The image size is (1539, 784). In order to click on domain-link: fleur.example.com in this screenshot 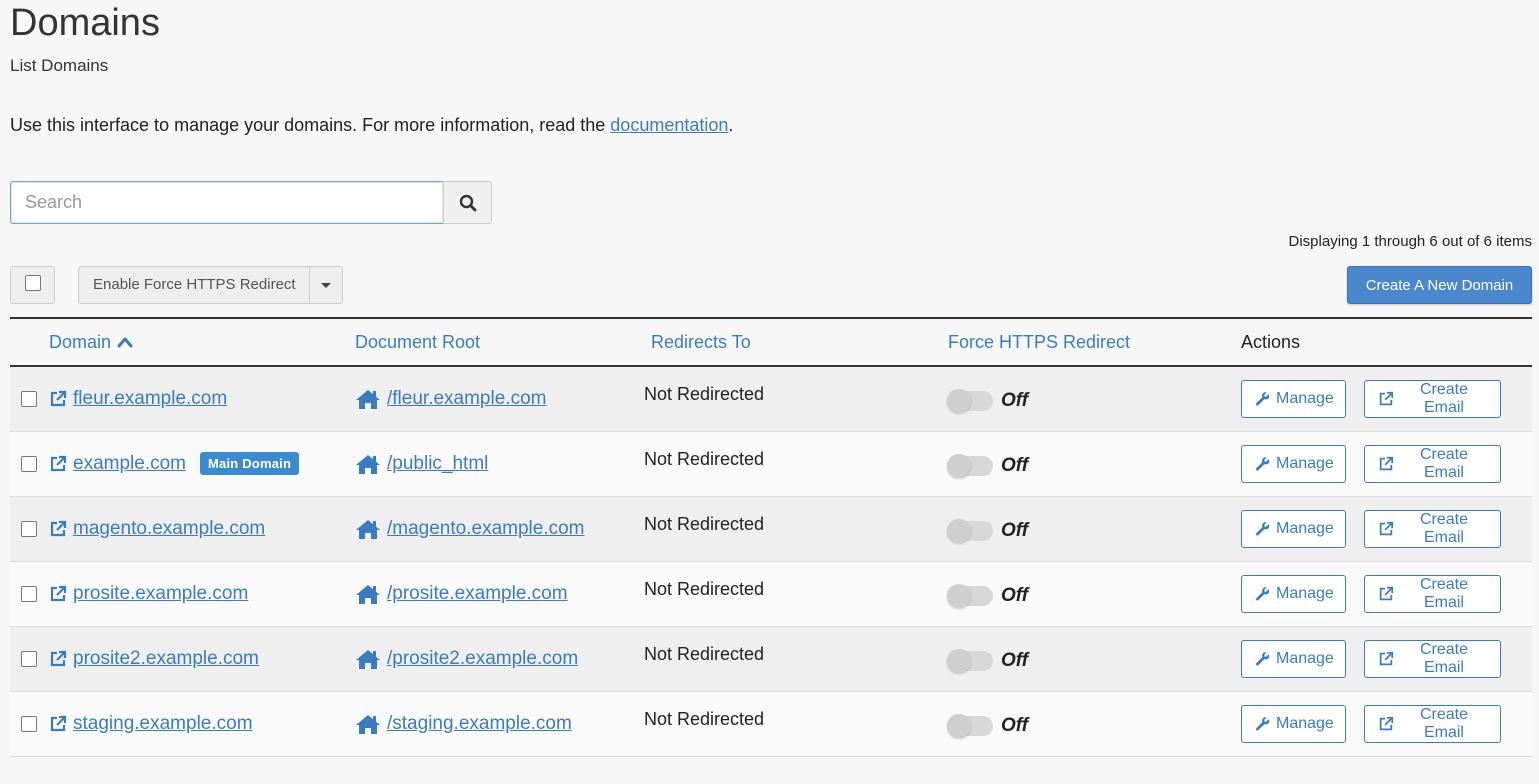, I will do `click(138, 399)`.